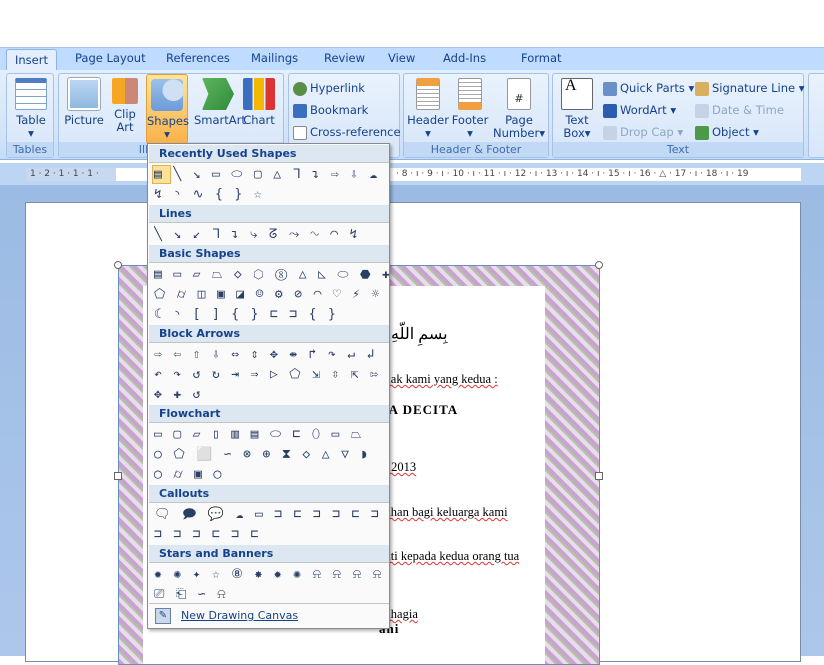 This screenshot has height=665, width=824. I want to click on cross-reference-icon, so click(300, 132).